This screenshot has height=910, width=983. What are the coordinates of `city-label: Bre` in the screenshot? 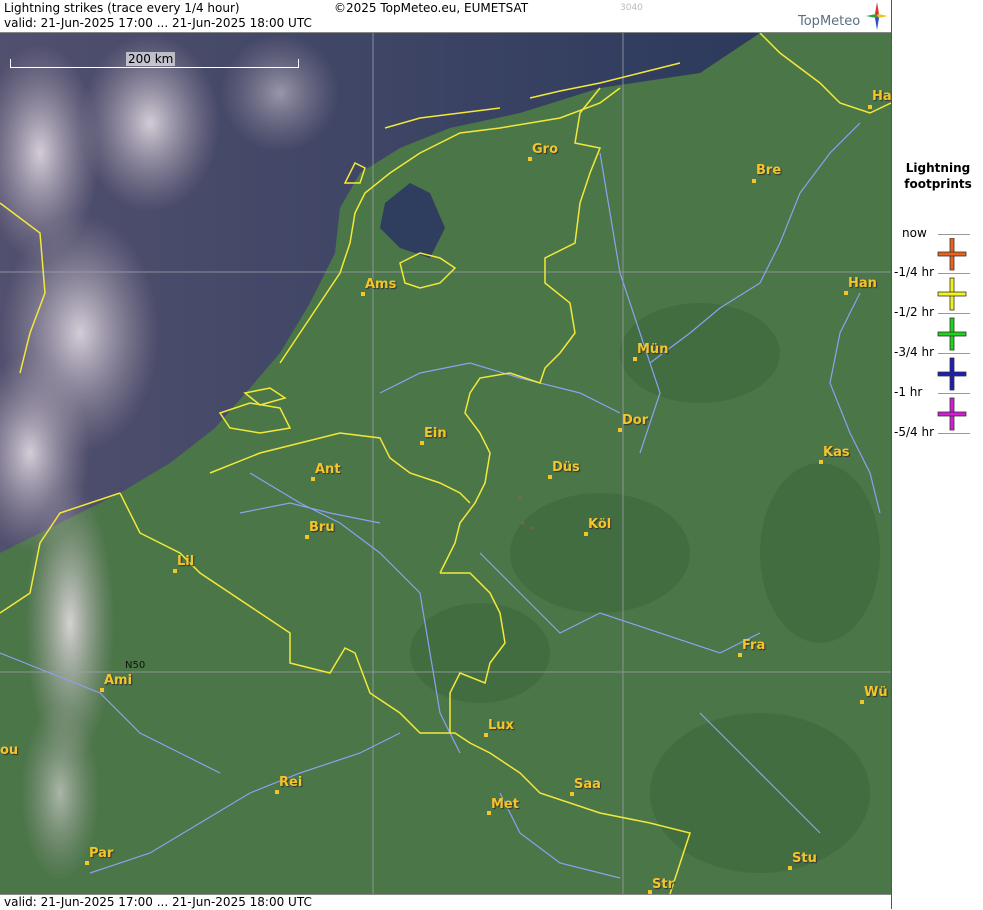 It's located at (769, 170).